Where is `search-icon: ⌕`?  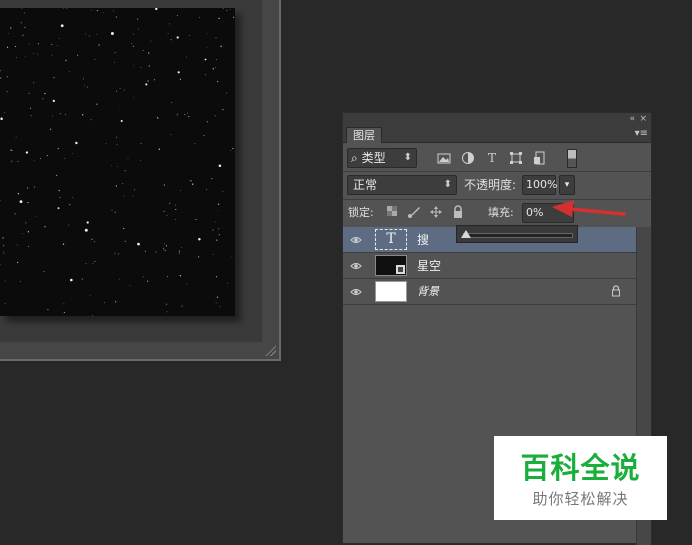 search-icon: ⌕ is located at coordinates (354, 158).